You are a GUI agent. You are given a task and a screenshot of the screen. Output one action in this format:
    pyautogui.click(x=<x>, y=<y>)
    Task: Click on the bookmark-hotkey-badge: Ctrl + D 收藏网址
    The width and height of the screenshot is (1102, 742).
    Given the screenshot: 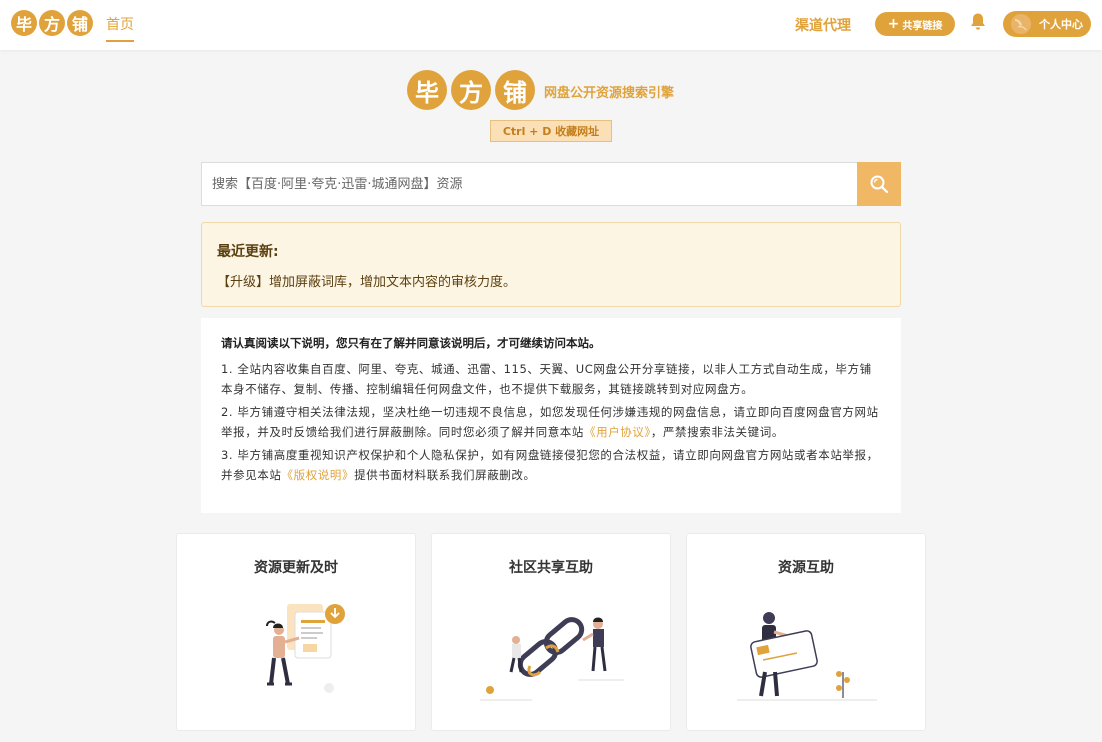 What is the action you would take?
    pyautogui.click(x=551, y=131)
    